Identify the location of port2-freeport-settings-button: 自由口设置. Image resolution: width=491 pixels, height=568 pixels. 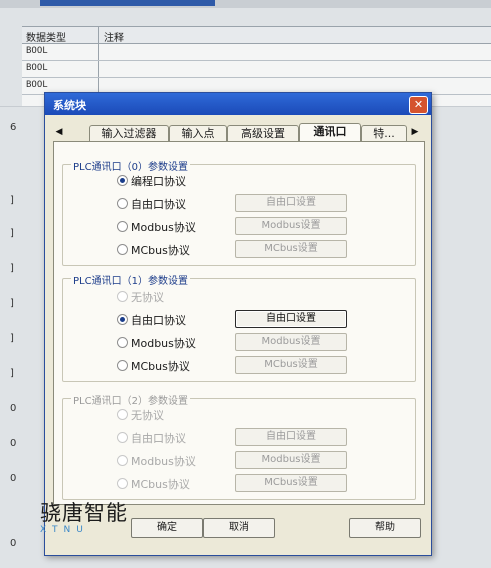
(291, 437).